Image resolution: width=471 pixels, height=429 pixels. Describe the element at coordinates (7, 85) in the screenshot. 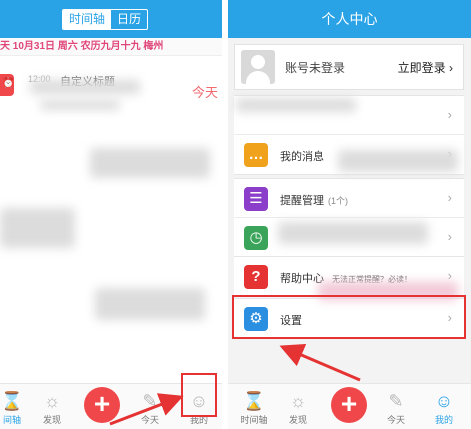

I see `alarm-icon: ⏰` at that location.